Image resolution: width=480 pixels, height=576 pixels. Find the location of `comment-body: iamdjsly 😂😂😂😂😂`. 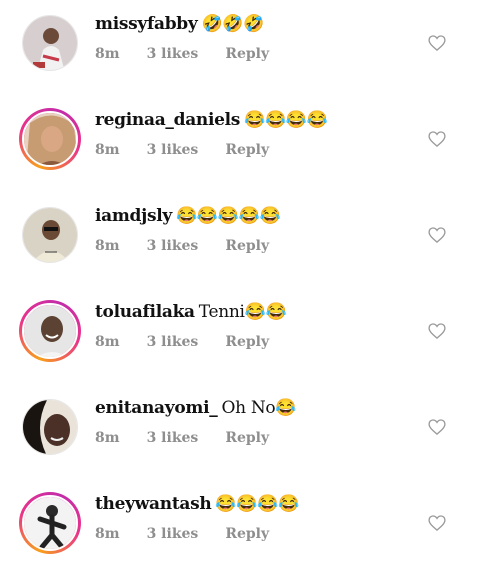

comment-body: iamdjsly 😂😂😂😂😂 is located at coordinates (188, 216).